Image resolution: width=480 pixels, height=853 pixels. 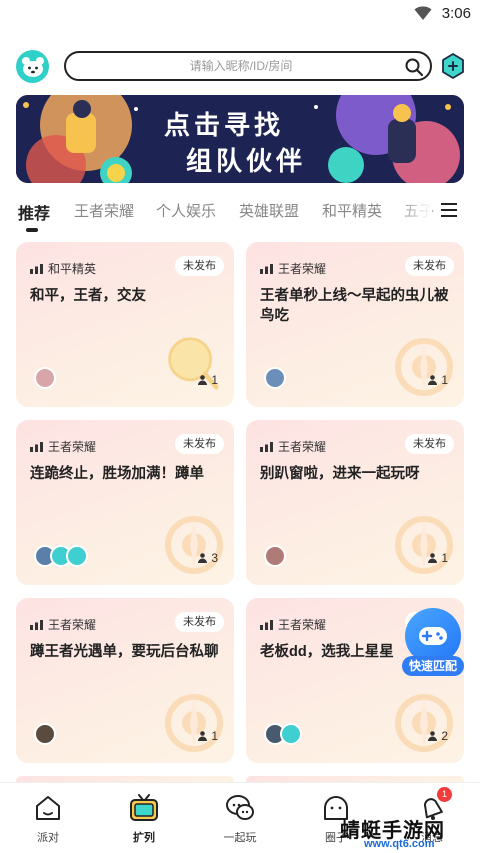 What do you see at coordinates (399, 844) in the screenshot?
I see `watermark-url: www.qt6.com` at bounding box center [399, 844].